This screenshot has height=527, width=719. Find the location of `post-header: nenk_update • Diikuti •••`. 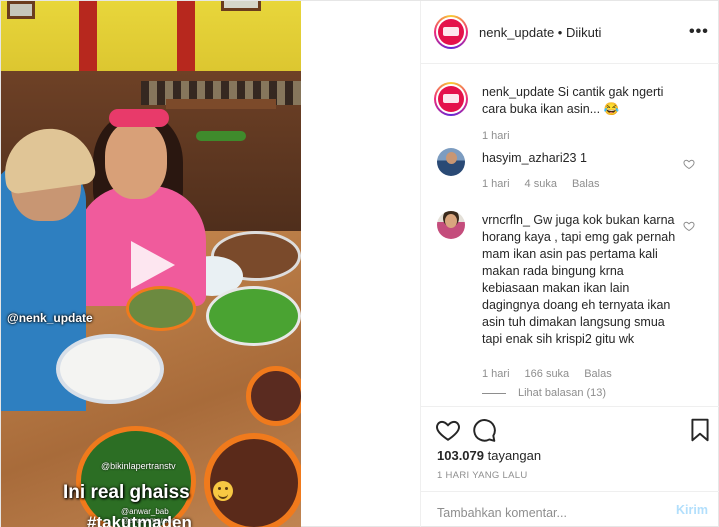

post-header: nenk_update • Diikuti ••• is located at coordinates (570, 32).